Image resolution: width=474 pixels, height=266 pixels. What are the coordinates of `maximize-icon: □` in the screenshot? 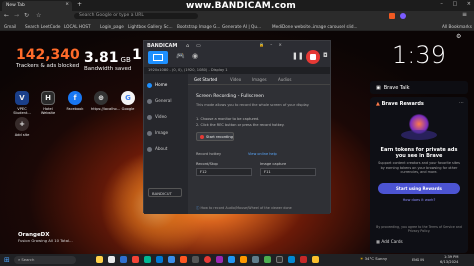 It's located at (454, 4).